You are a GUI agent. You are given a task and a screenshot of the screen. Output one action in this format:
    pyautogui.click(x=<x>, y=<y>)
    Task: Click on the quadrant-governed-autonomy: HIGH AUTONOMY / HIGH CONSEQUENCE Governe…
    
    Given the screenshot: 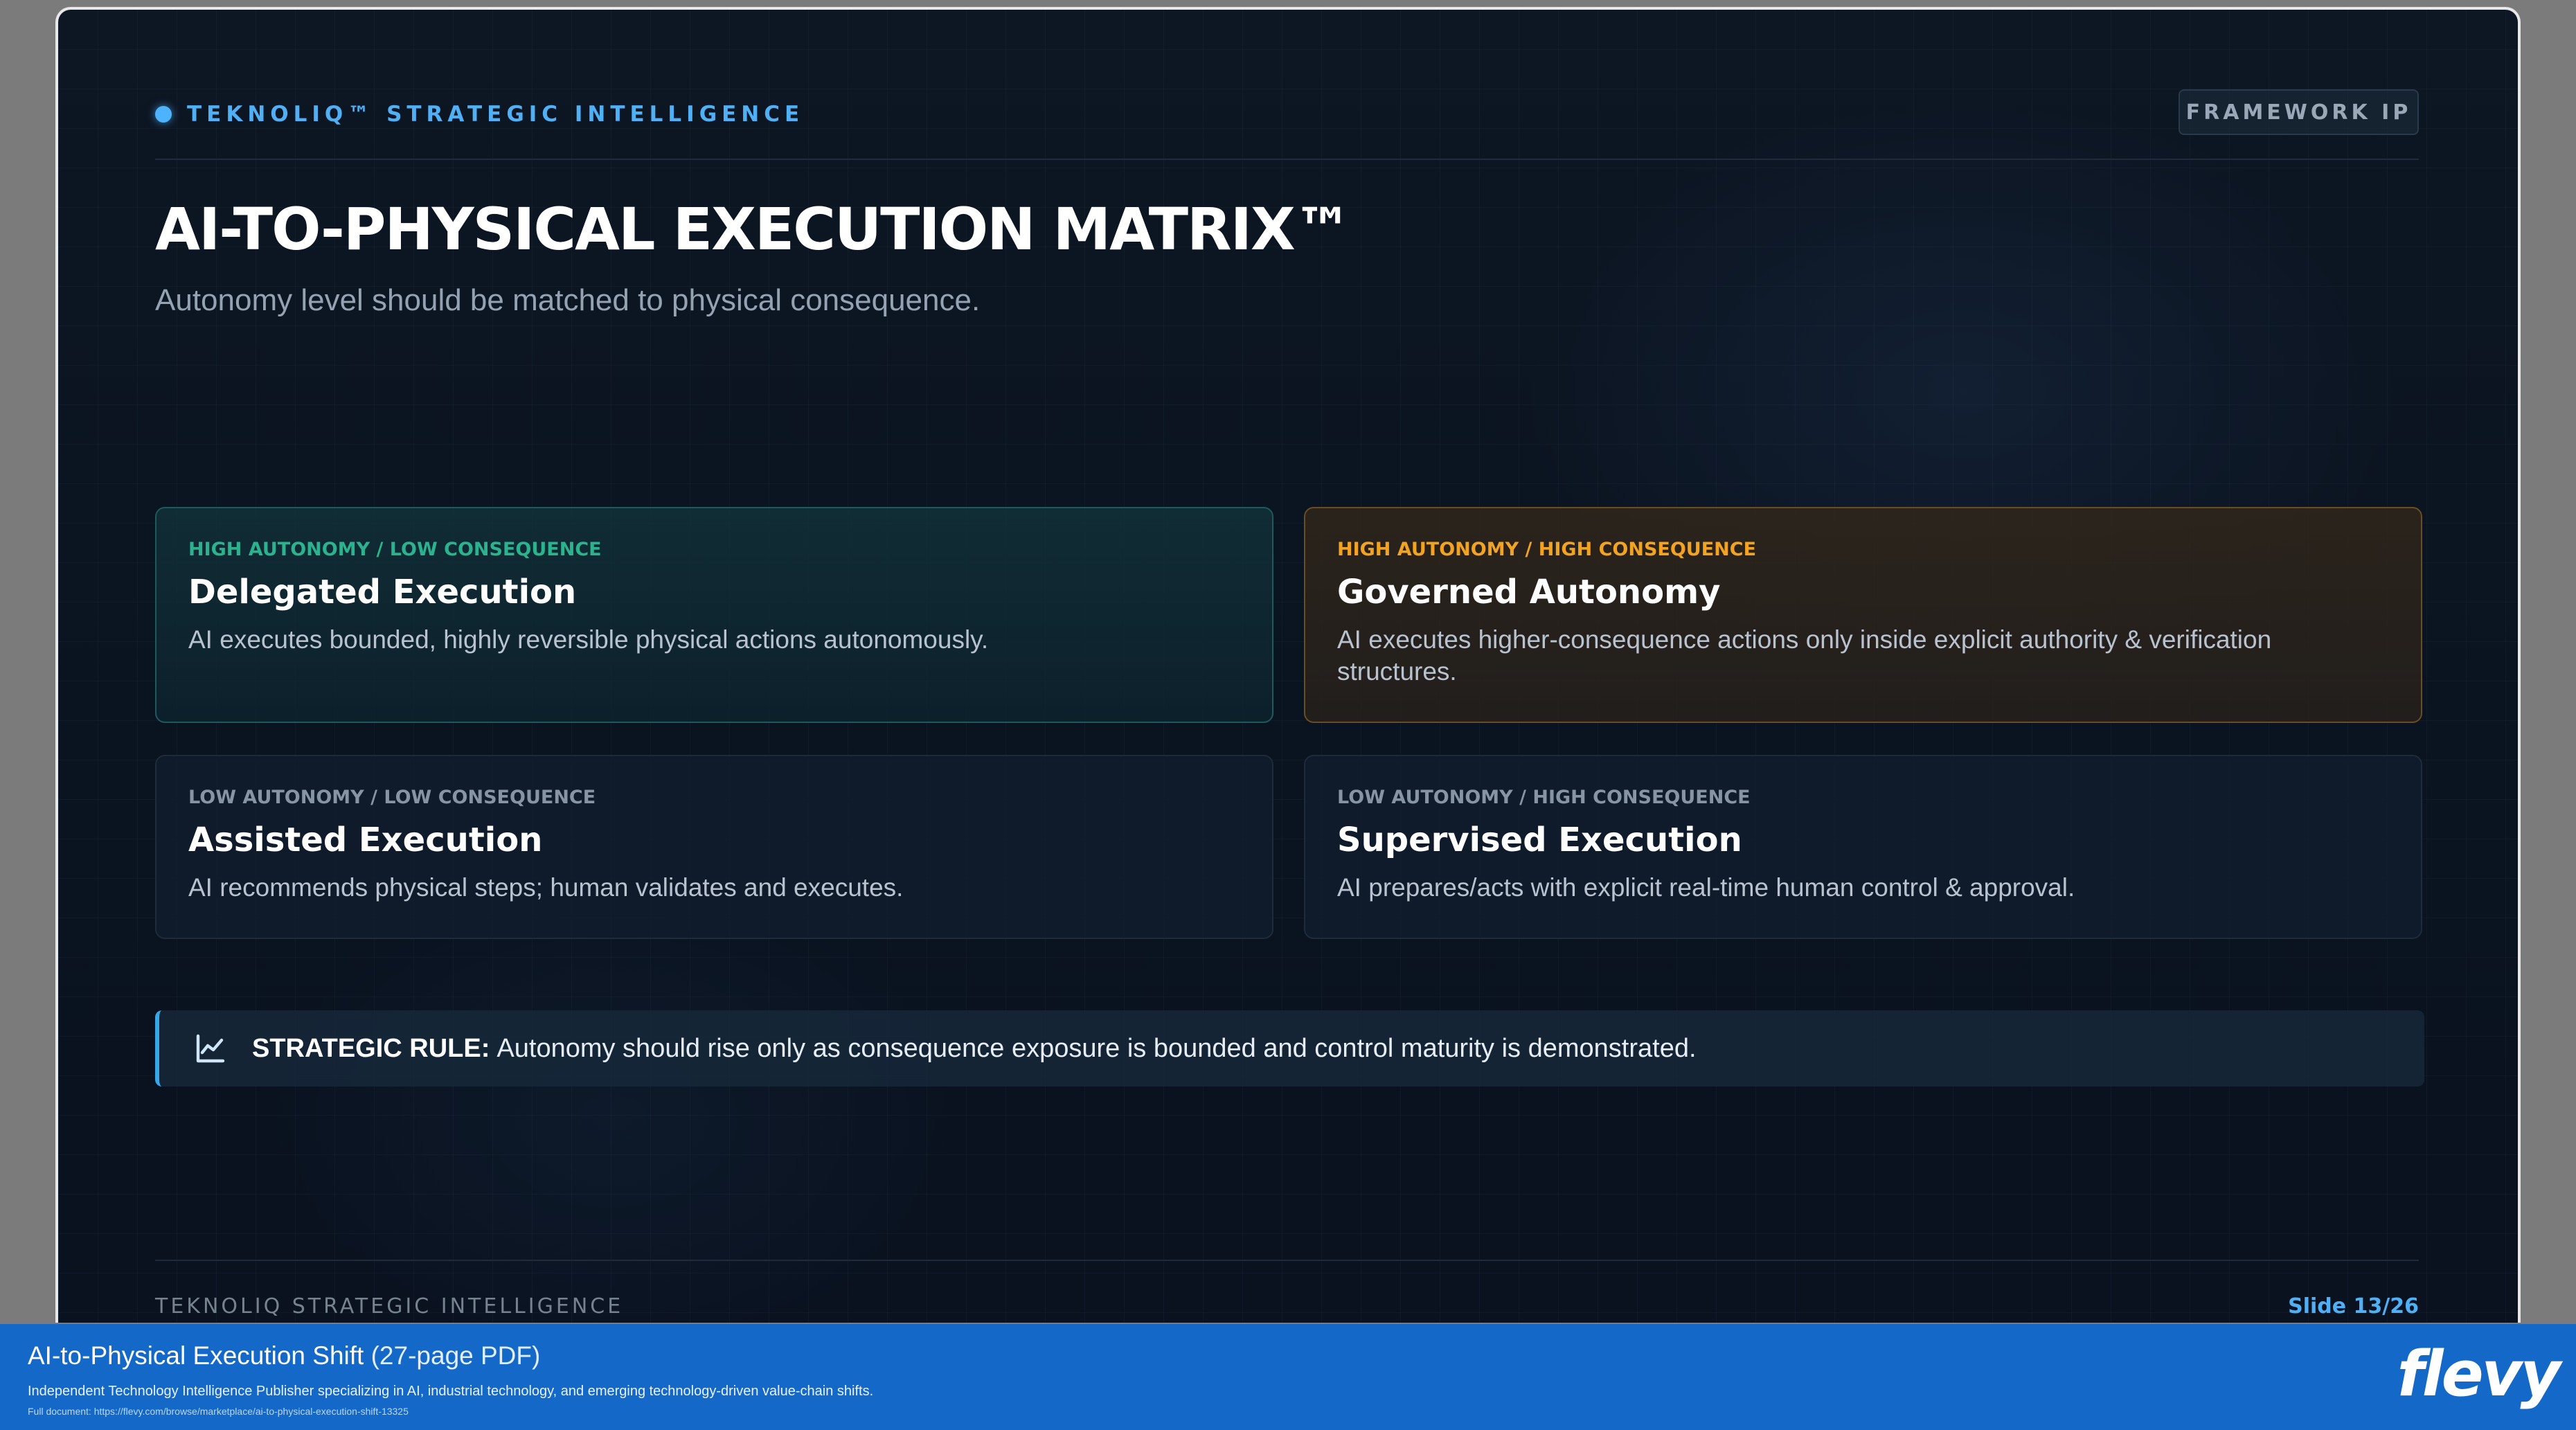 What is the action you would take?
    pyautogui.click(x=1863, y=615)
    